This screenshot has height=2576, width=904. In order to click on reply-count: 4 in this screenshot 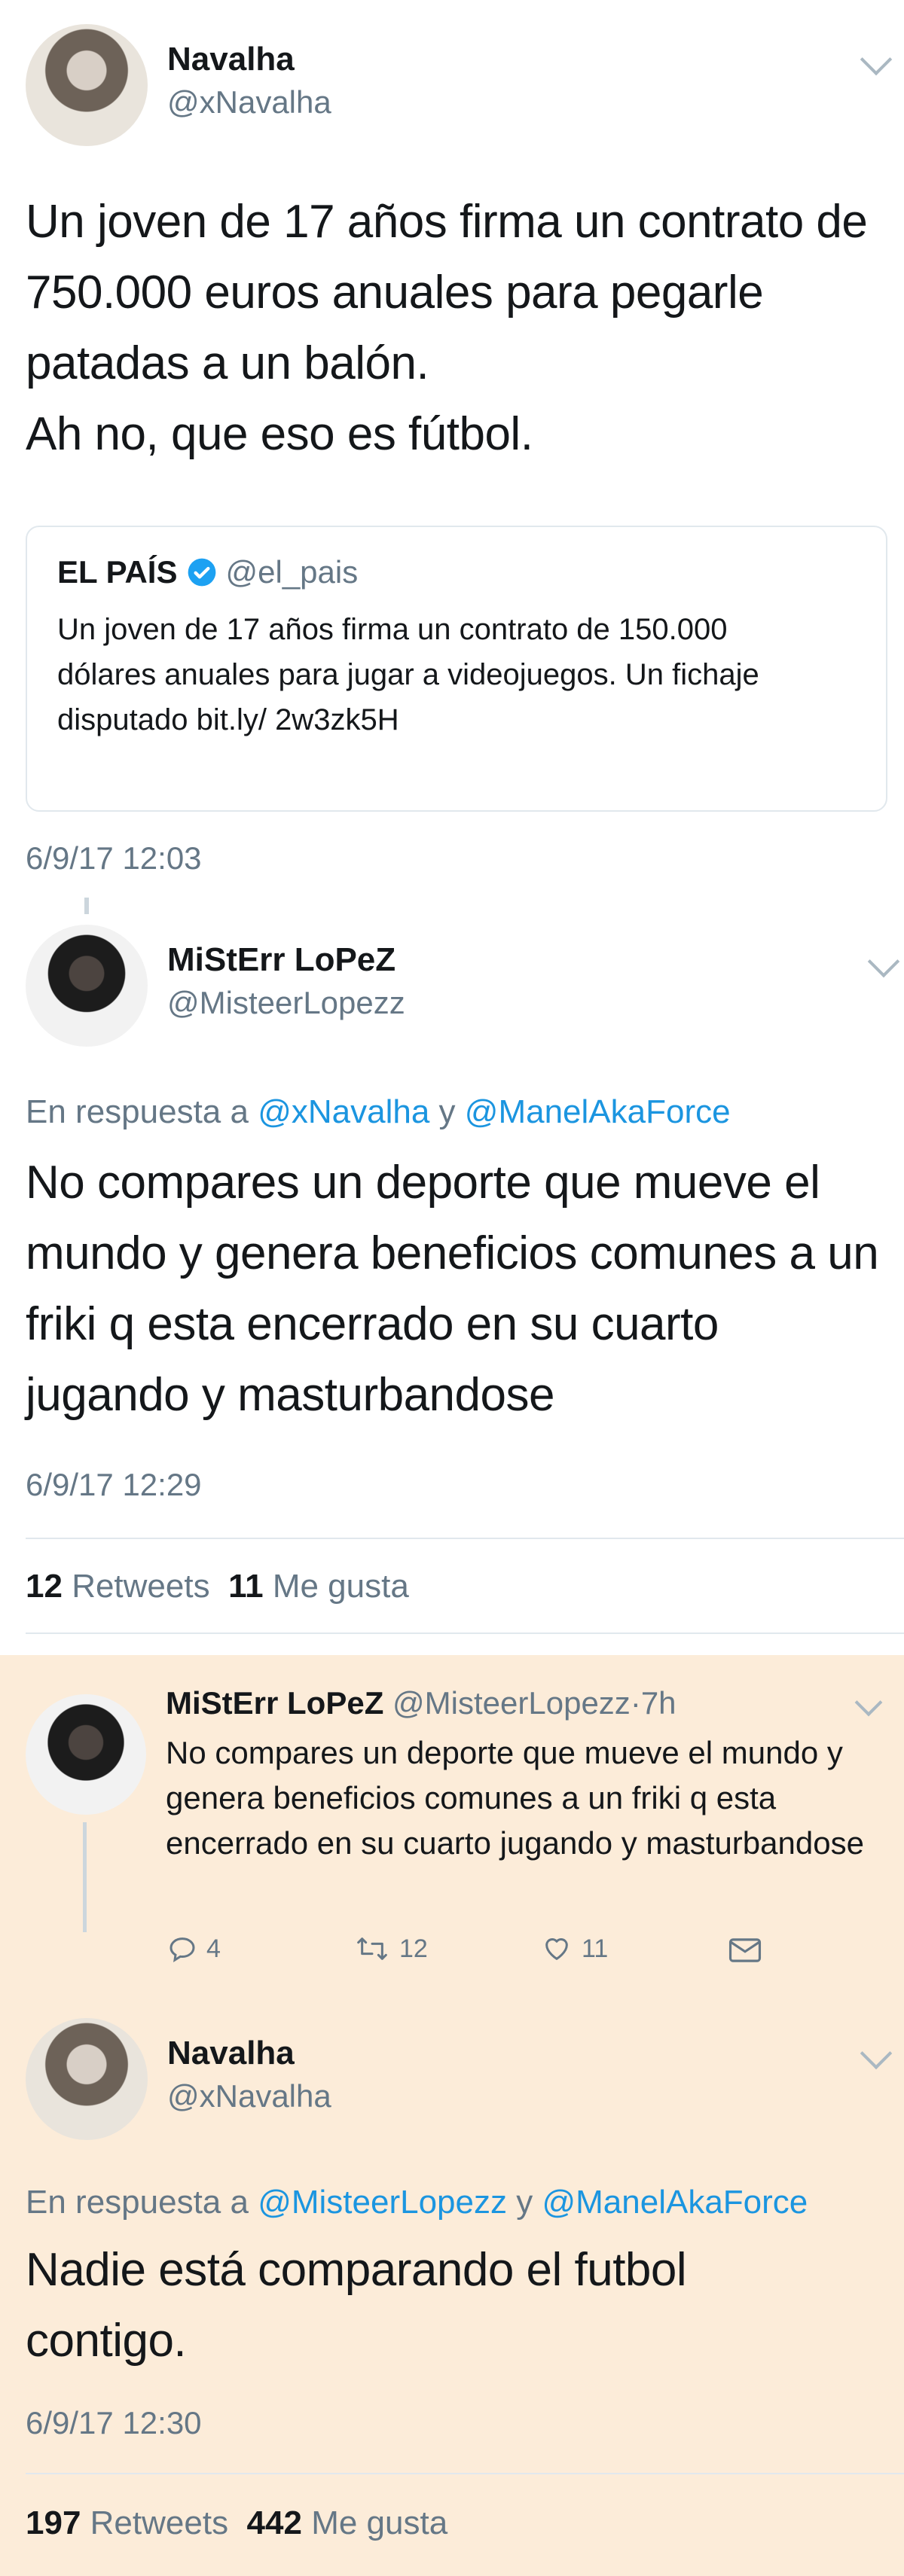, I will do `click(214, 1948)`.